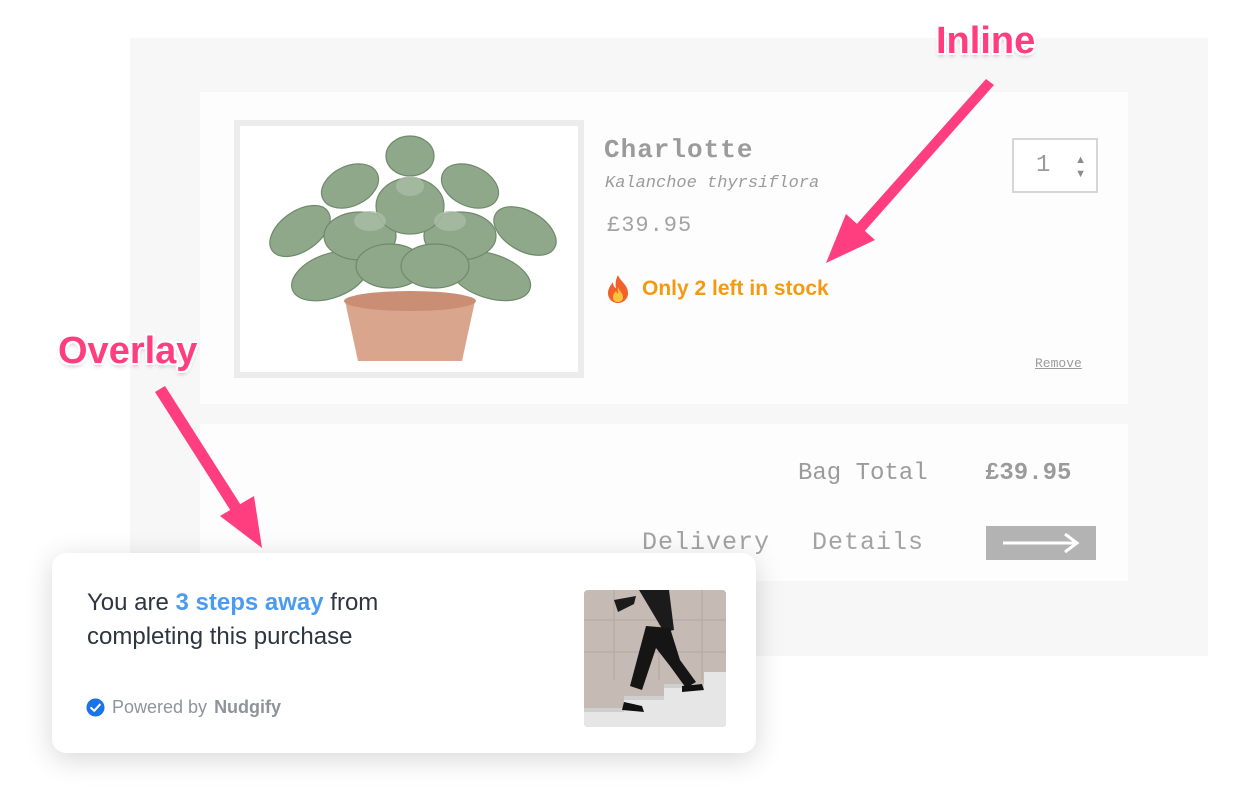 The width and height of the screenshot is (1234, 798). What do you see at coordinates (1058, 363) in the screenshot?
I see `remove-link: Remove` at bounding box center [1058, 363].